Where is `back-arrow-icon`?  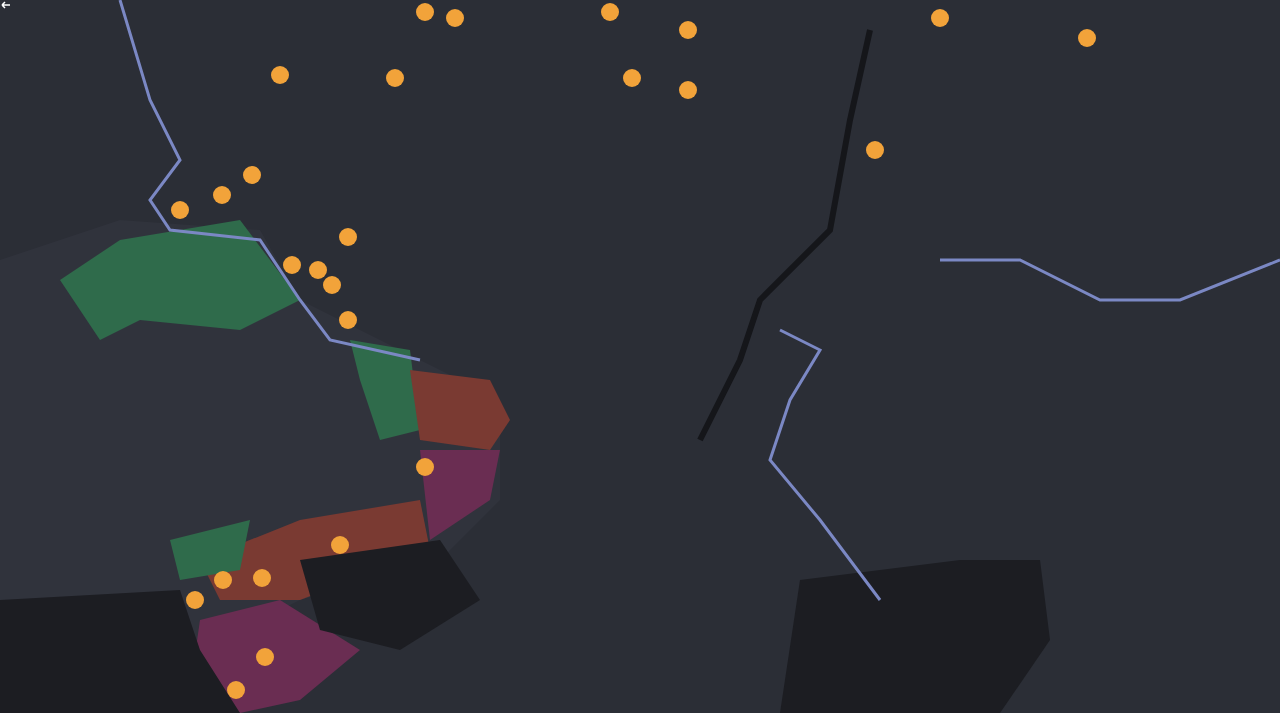 back-arrow-icon is located at coordinates (6, 5).